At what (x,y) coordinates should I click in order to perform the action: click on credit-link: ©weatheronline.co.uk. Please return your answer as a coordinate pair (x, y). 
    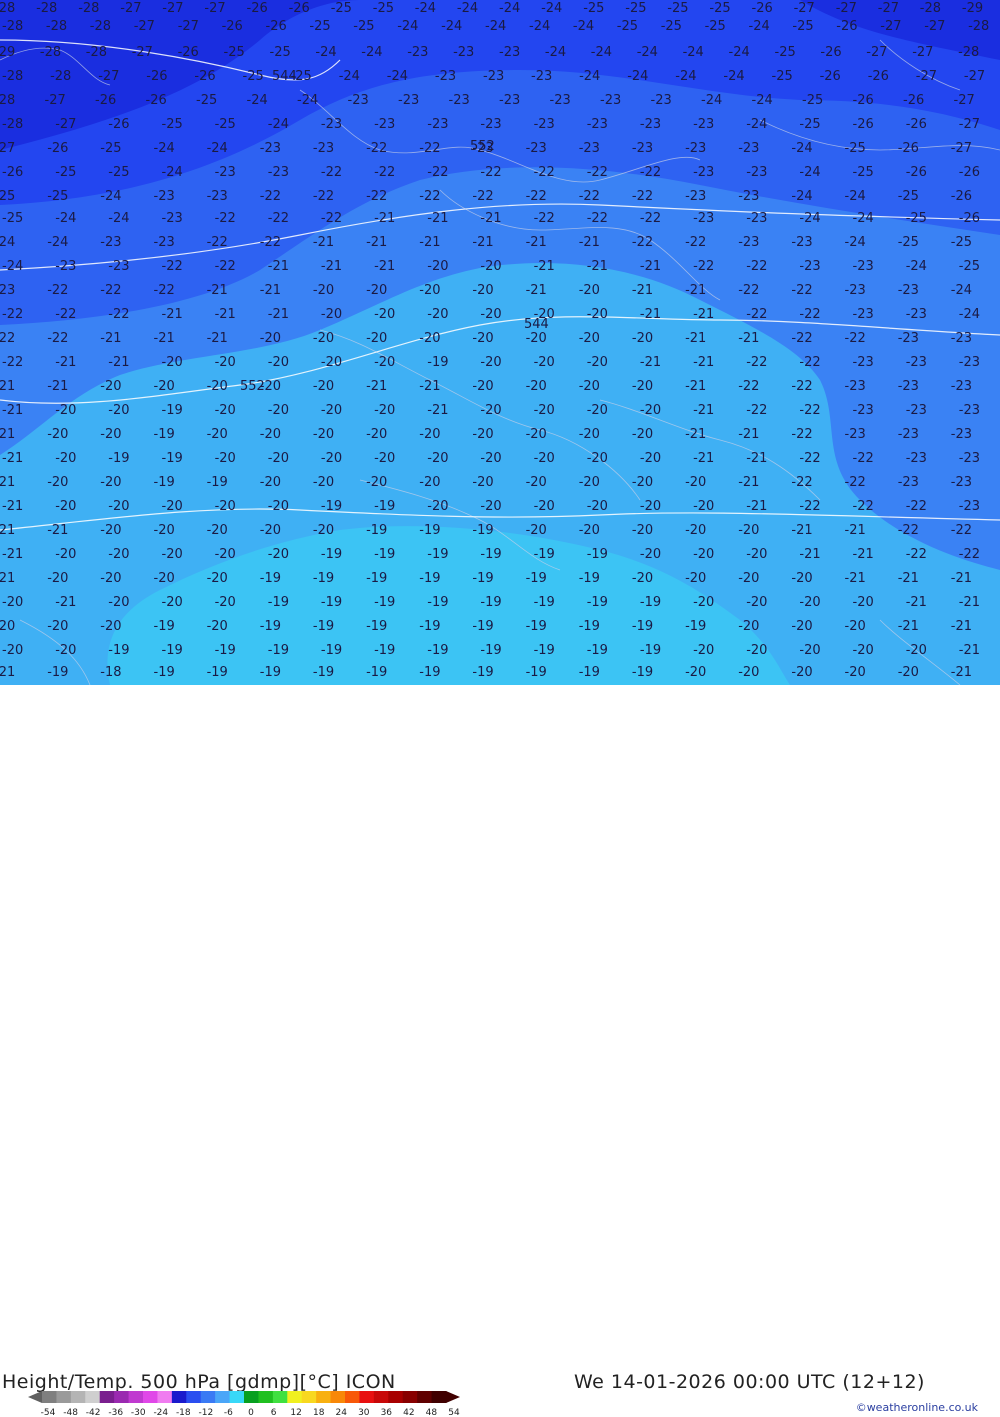
    Looking at the image, I should click on (917, 1407).